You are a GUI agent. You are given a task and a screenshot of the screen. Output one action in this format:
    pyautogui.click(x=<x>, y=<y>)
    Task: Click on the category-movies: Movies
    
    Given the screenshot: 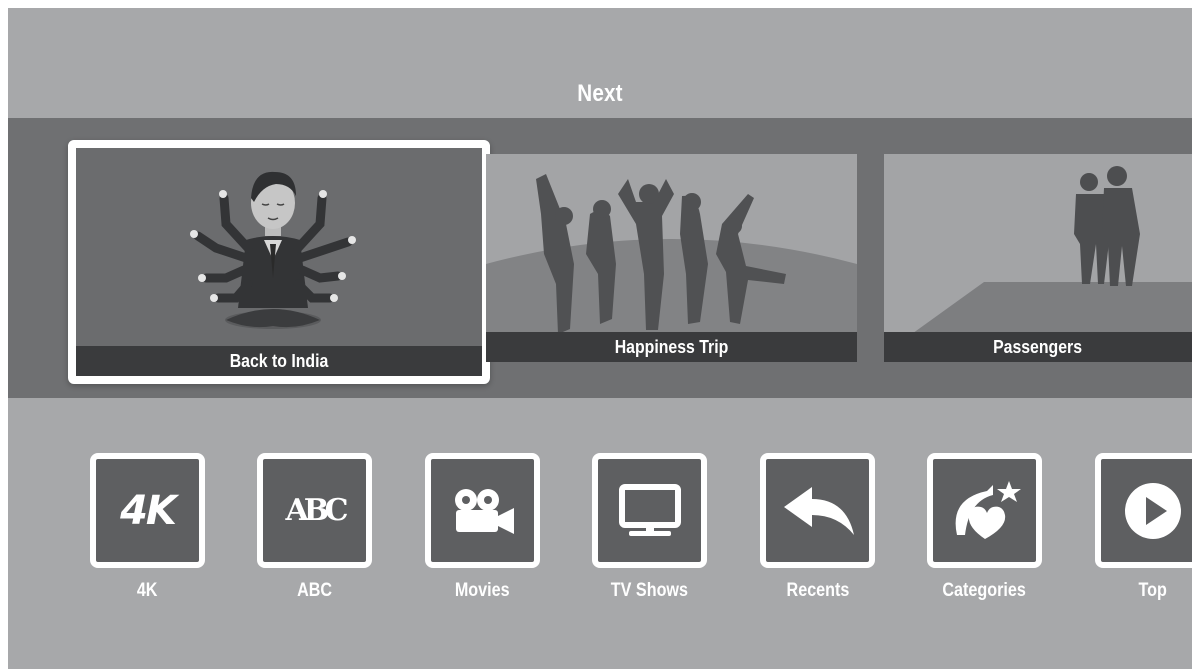 What is the action you would take?
    pyautogui.click(x=482, y=527)
    